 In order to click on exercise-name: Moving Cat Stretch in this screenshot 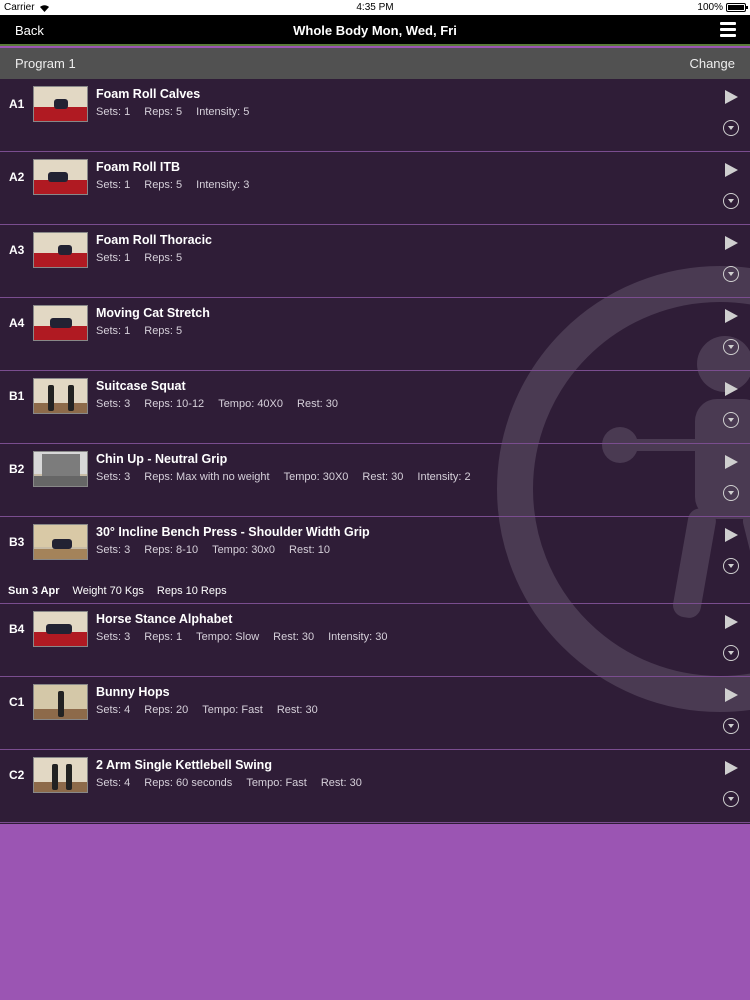, I will do `click(153, 313)`.